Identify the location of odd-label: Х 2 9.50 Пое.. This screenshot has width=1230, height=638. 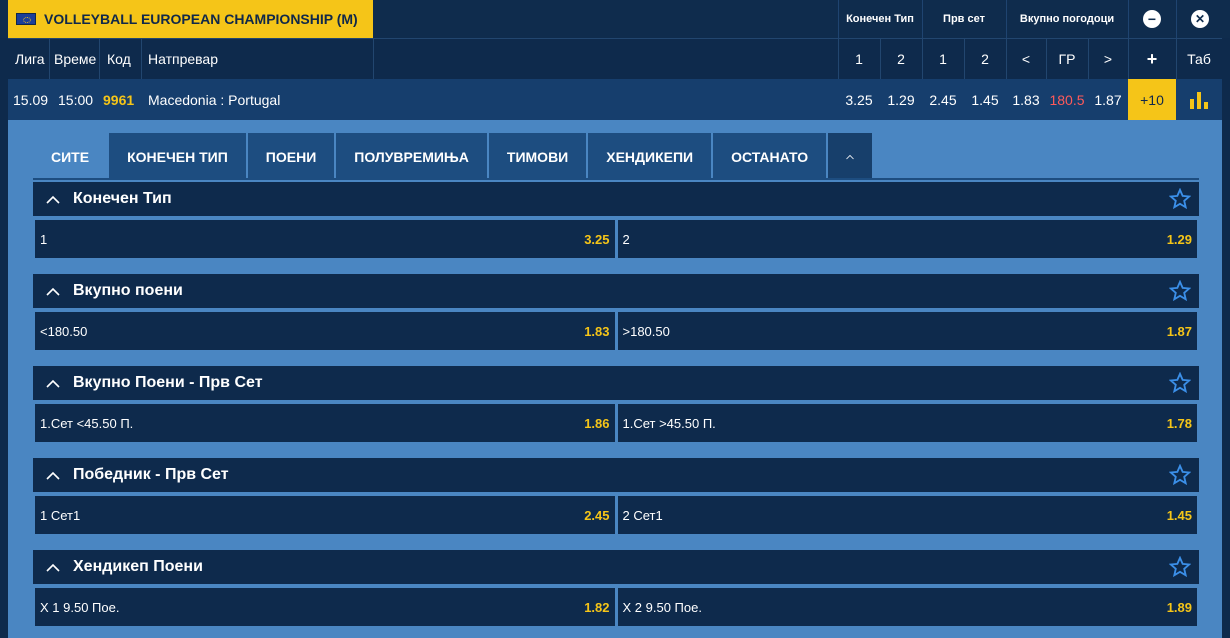
(662, 607).